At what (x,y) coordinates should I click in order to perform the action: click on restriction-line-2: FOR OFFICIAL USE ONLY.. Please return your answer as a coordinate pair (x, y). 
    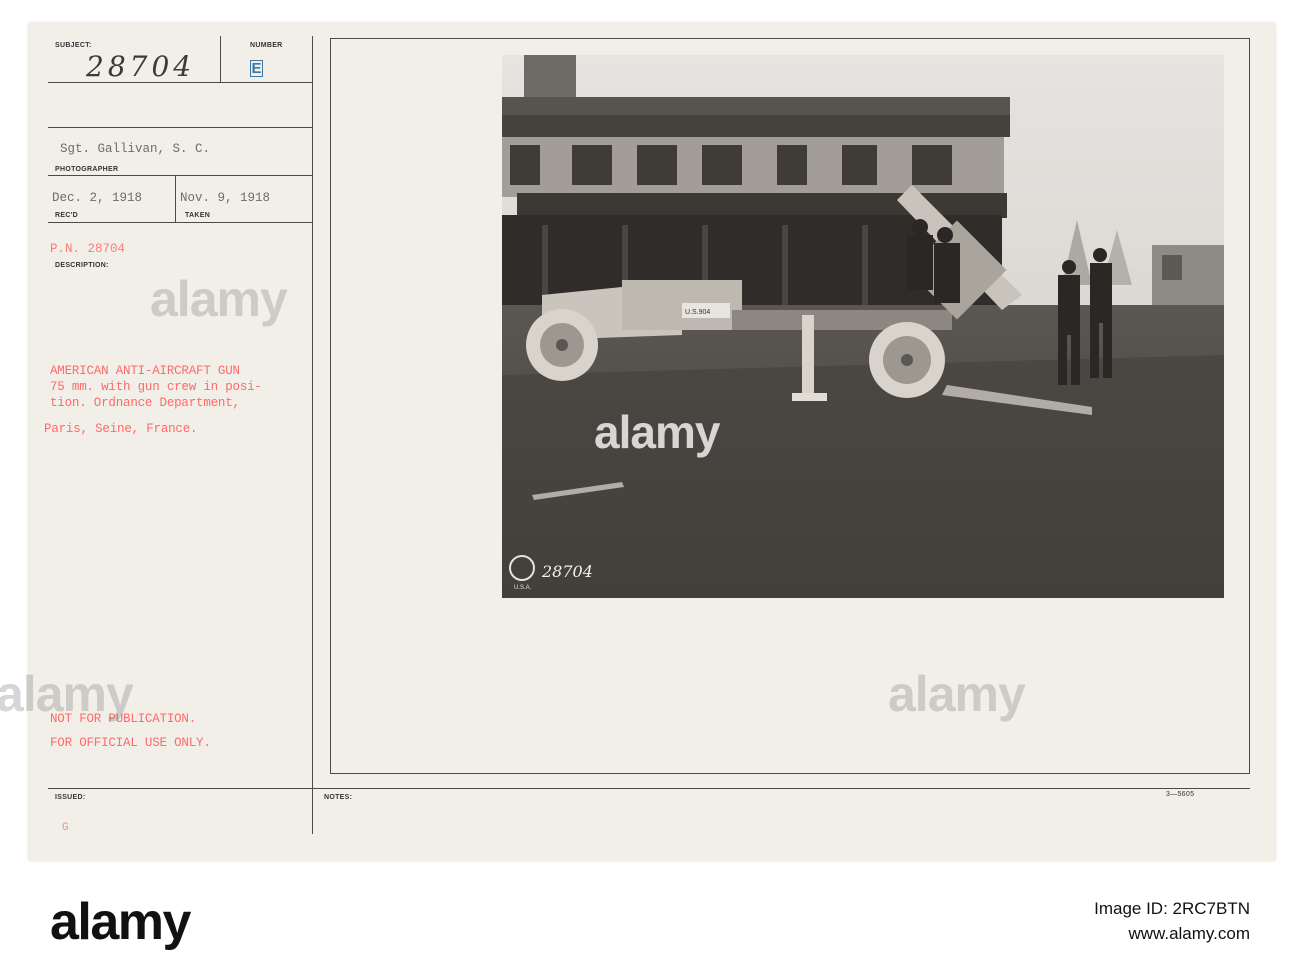
    Looking at the image, I should click on (130, 743).